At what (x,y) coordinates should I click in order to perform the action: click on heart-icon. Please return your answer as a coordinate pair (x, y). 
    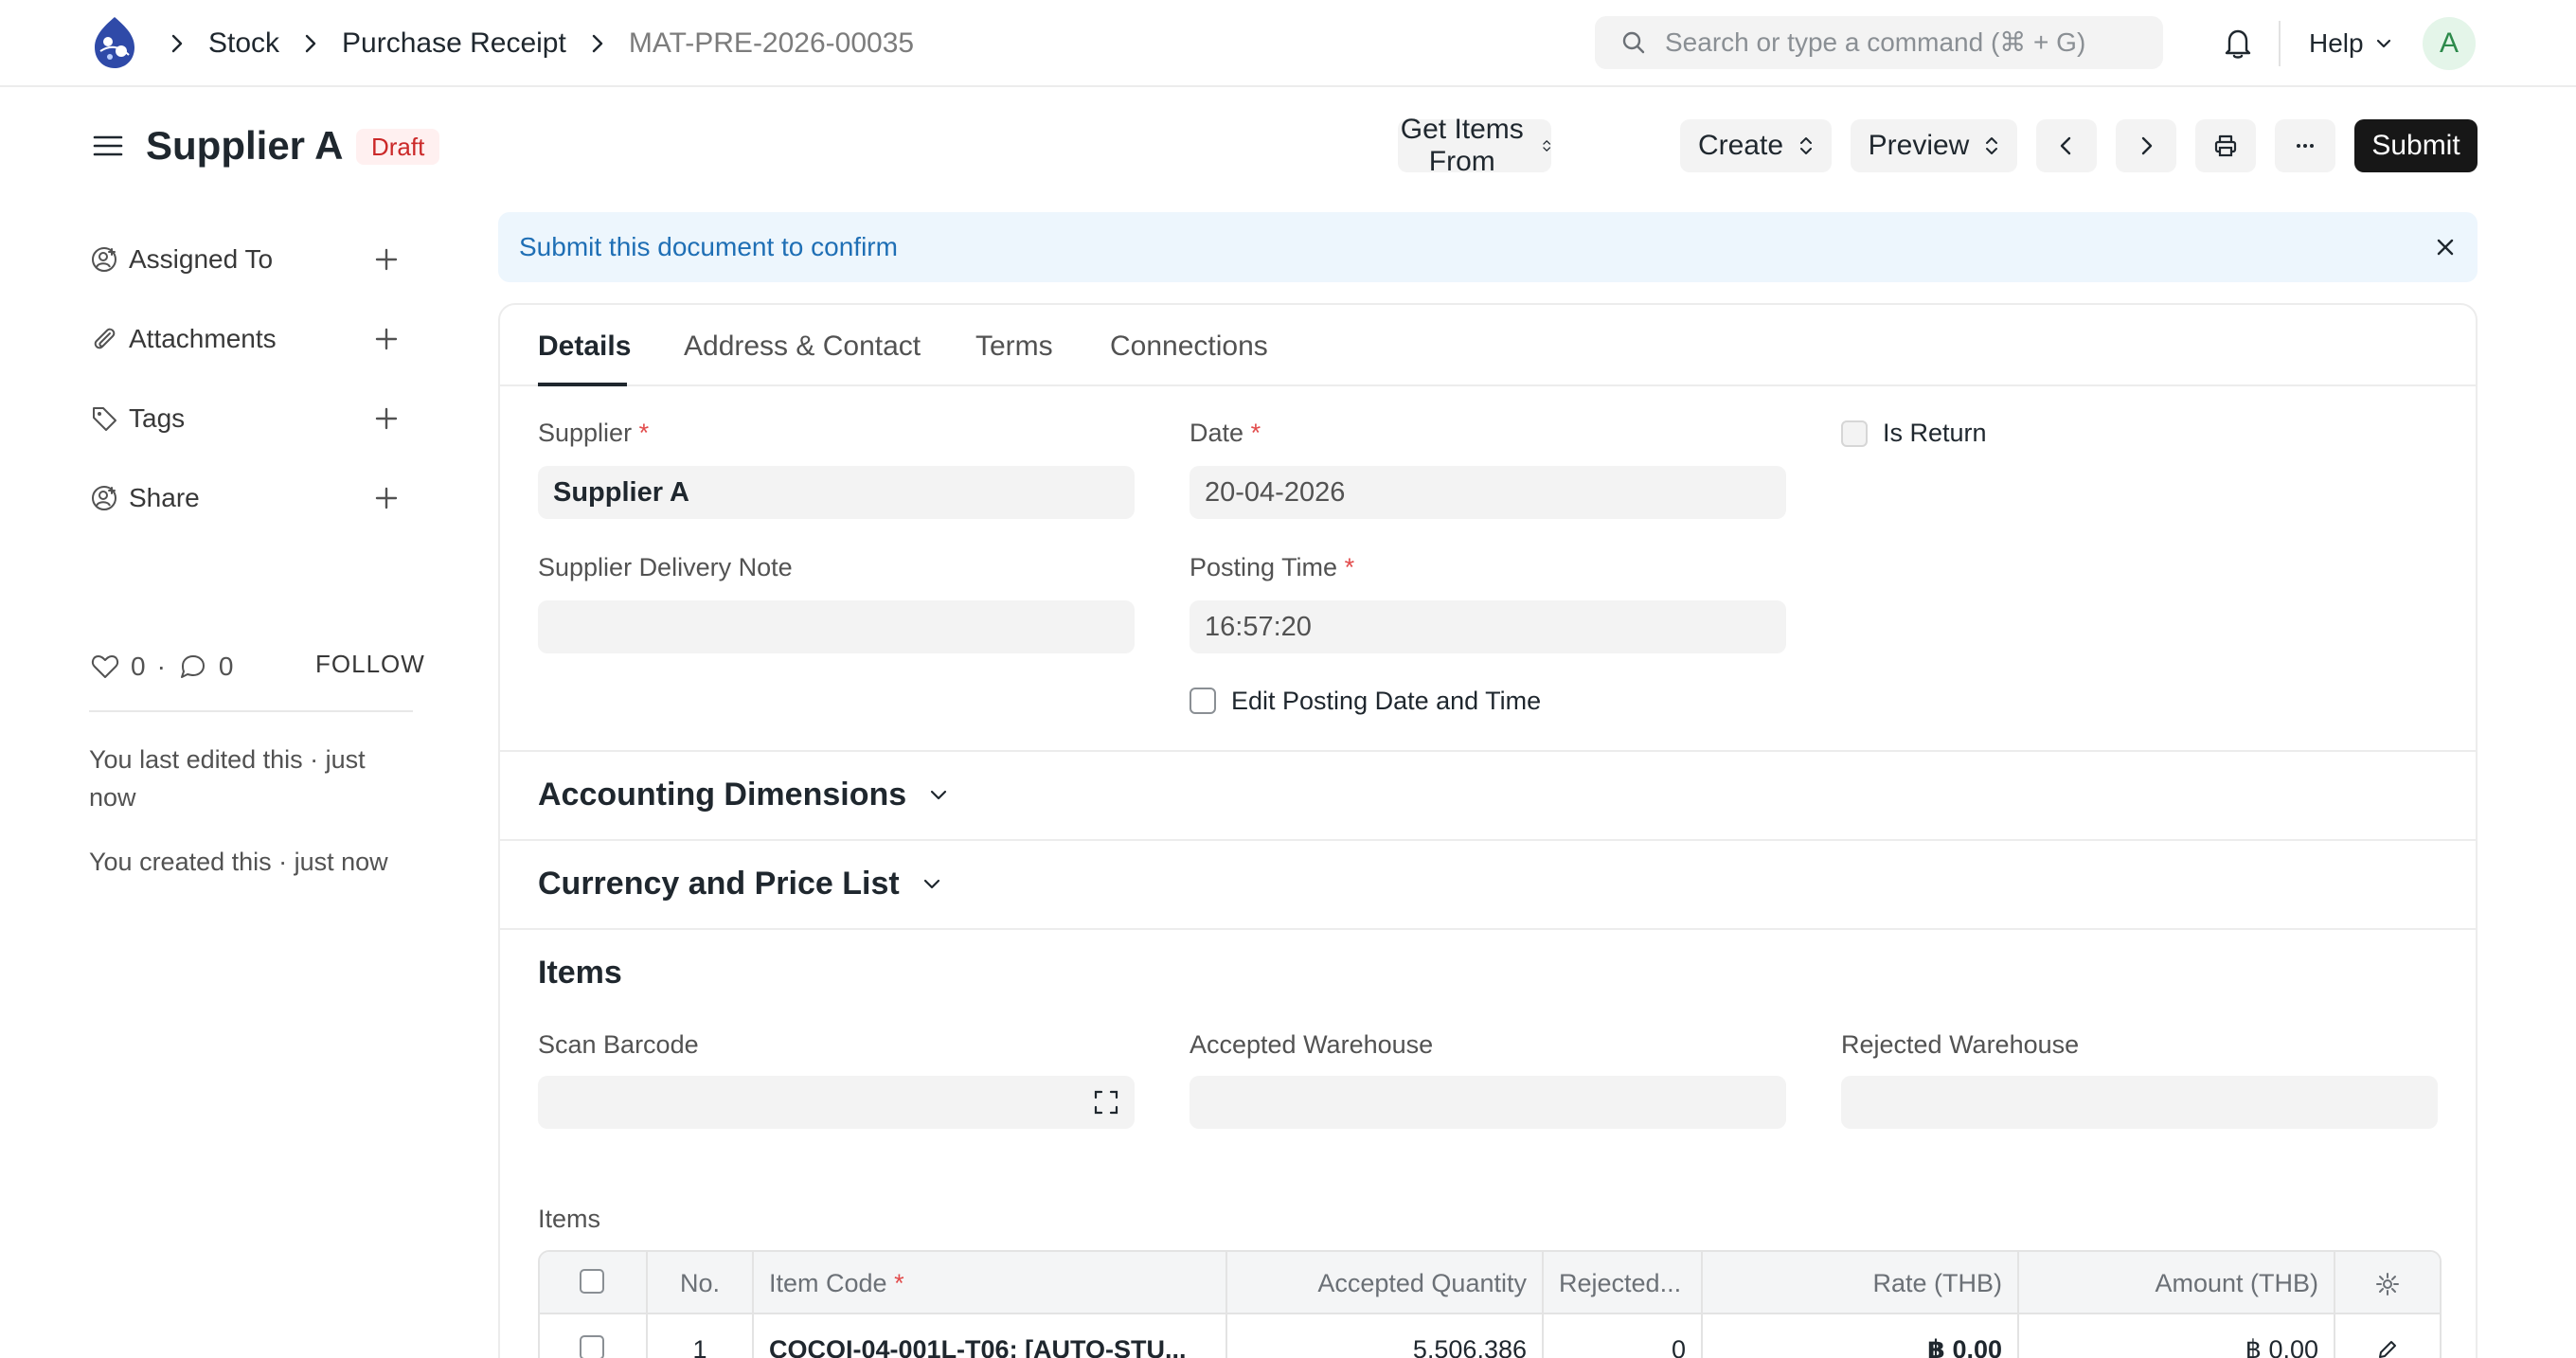
    Looking at the image, I should click on (105, 667).